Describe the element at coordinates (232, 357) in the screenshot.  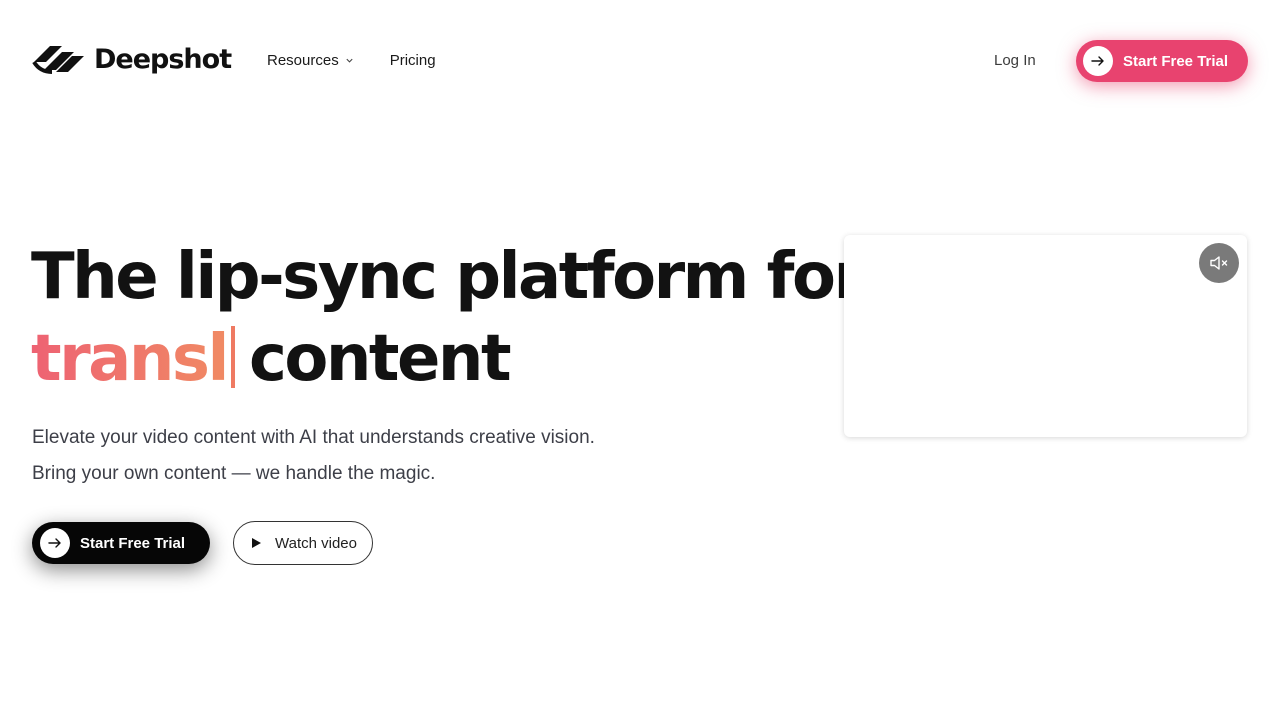
I see `typing-caret` at that location.